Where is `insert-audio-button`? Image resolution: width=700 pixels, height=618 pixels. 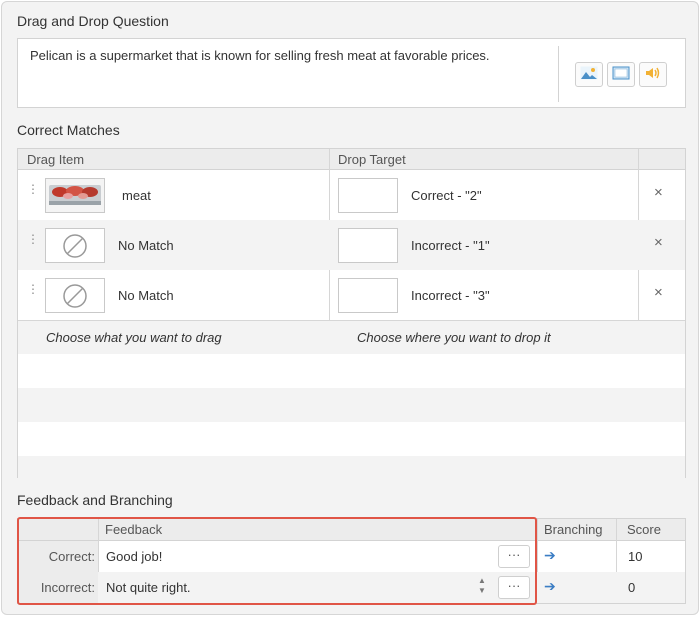 insert-audio-button is located at coordinates (653, 74).